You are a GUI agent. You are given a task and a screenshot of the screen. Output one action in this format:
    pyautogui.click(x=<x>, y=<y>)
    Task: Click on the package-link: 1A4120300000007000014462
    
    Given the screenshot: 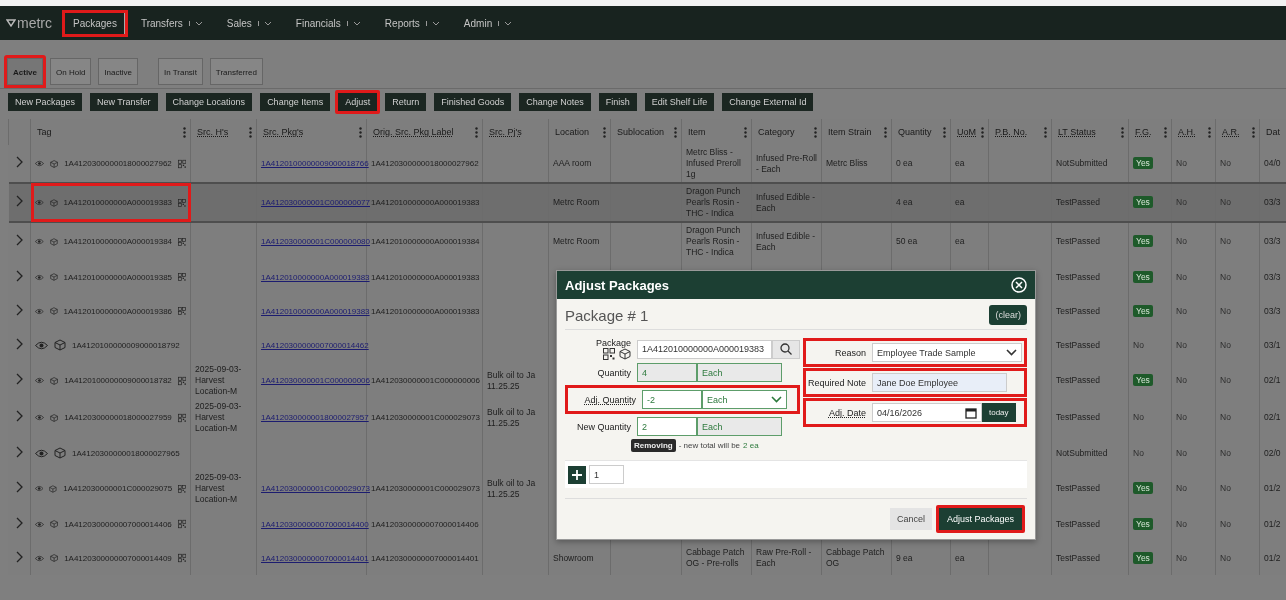 What is the action you would take?
    pyautogui.click(x=315, y=345)
    